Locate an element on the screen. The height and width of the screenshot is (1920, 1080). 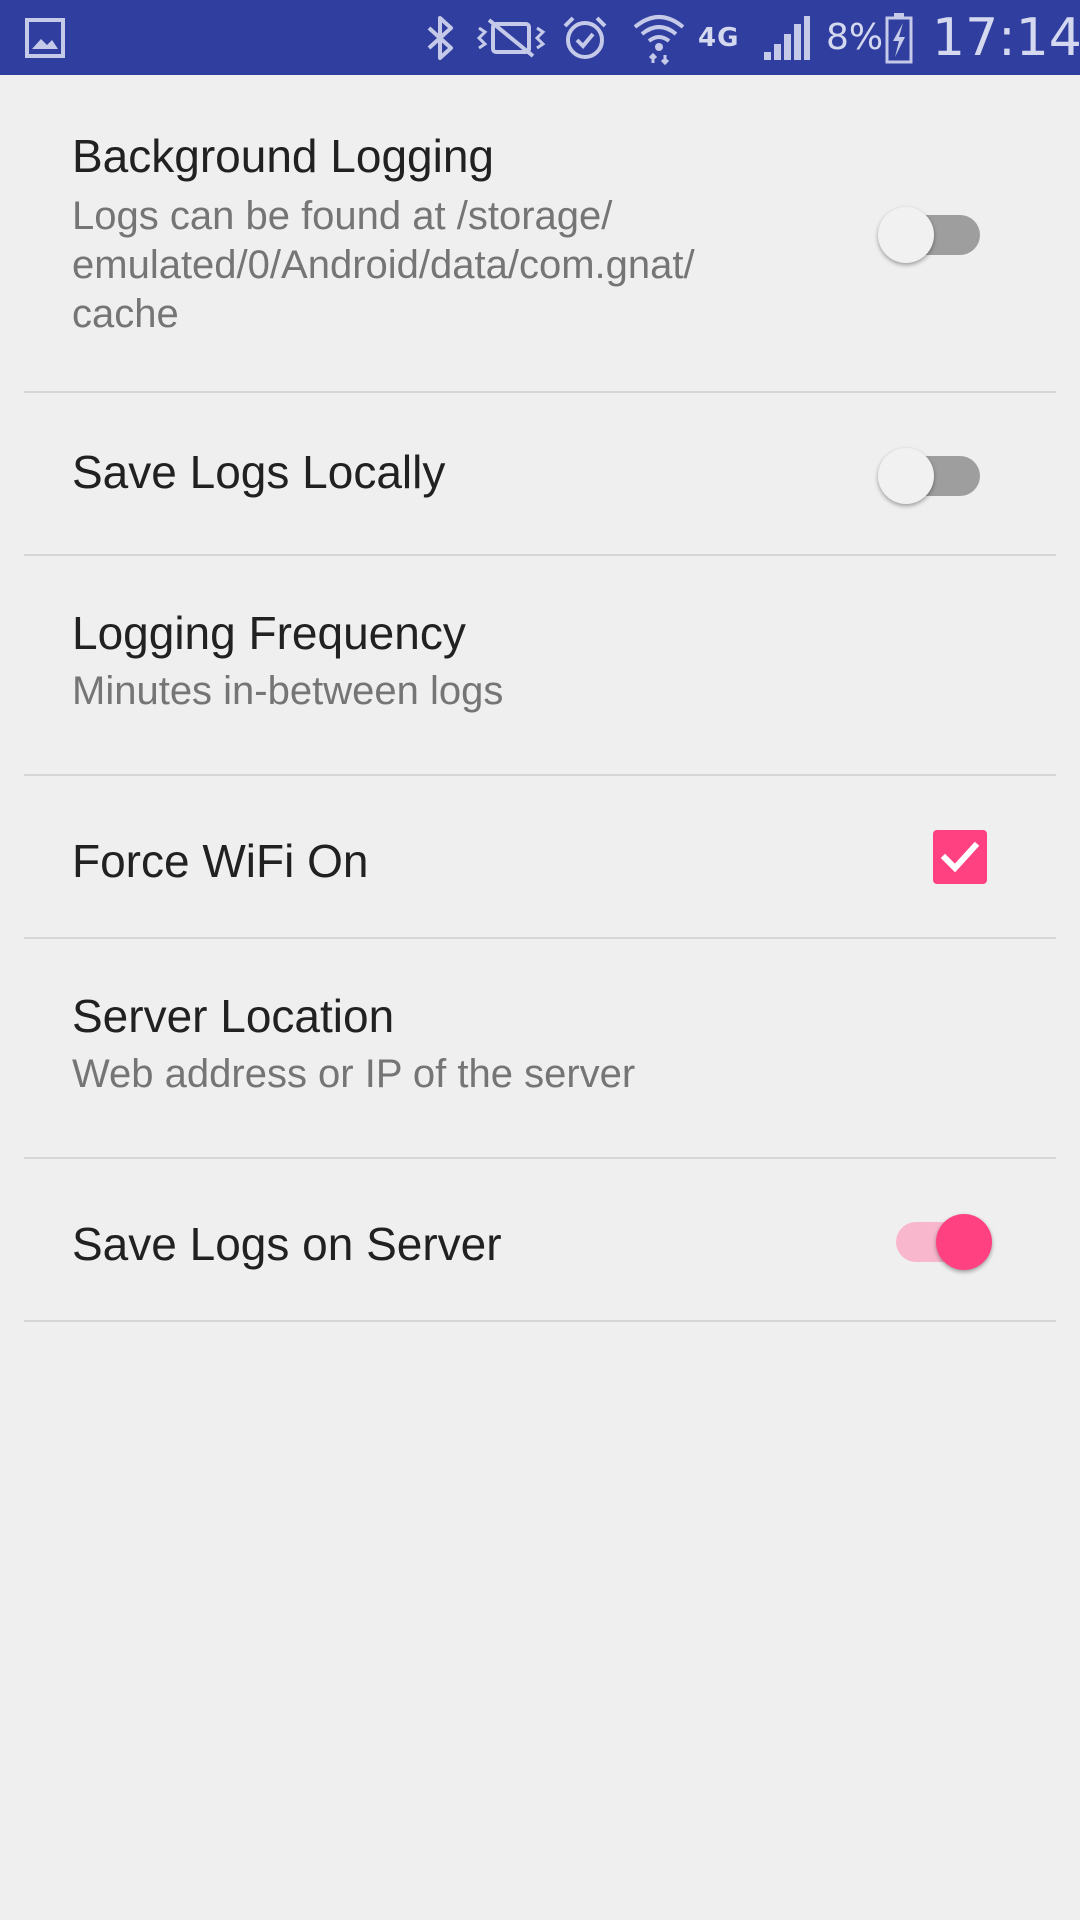
checkmark-icon is located at coordinates (960, 857).